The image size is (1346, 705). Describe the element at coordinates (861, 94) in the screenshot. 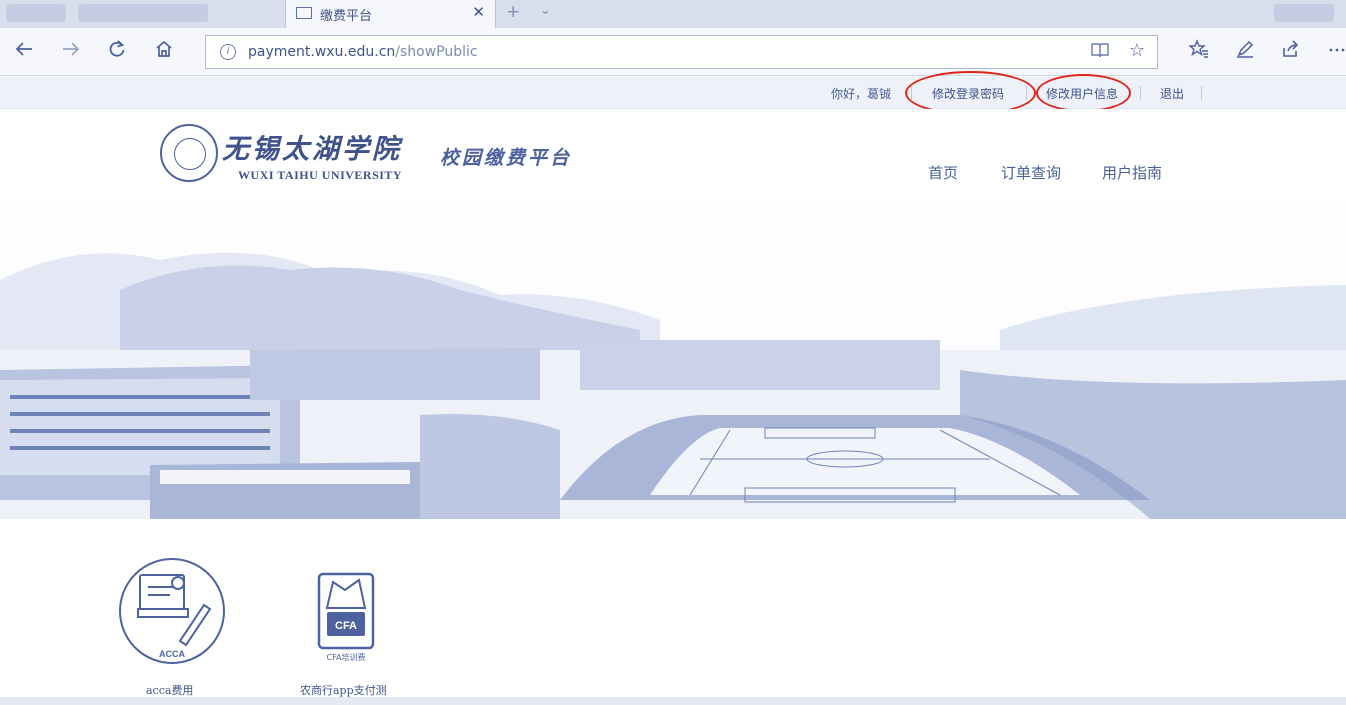

I see `greeting-text: 你好，葛铖` at that location.